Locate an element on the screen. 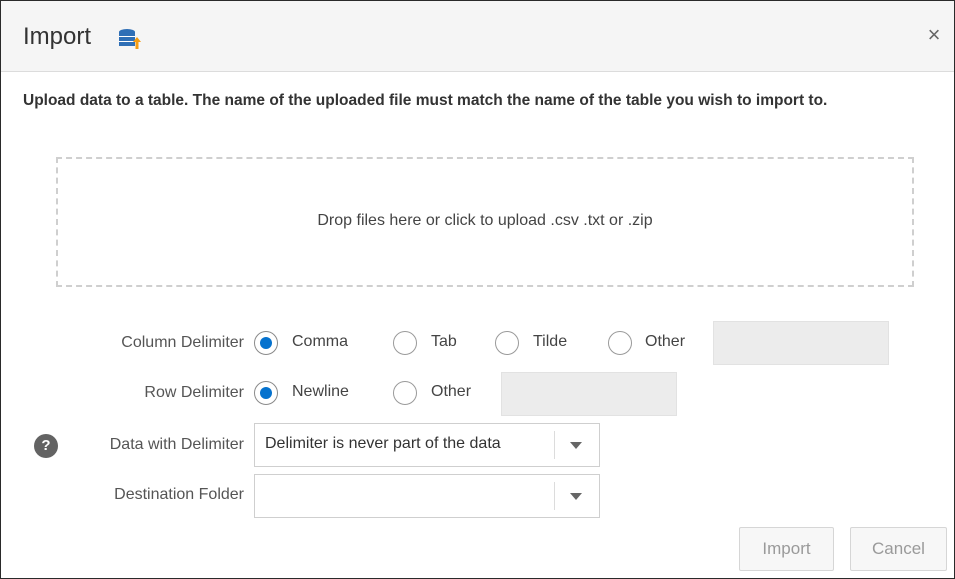 This screenshot has height=579, width=955. column-delimiter-comma-radio is located at coordinates (266, 343).